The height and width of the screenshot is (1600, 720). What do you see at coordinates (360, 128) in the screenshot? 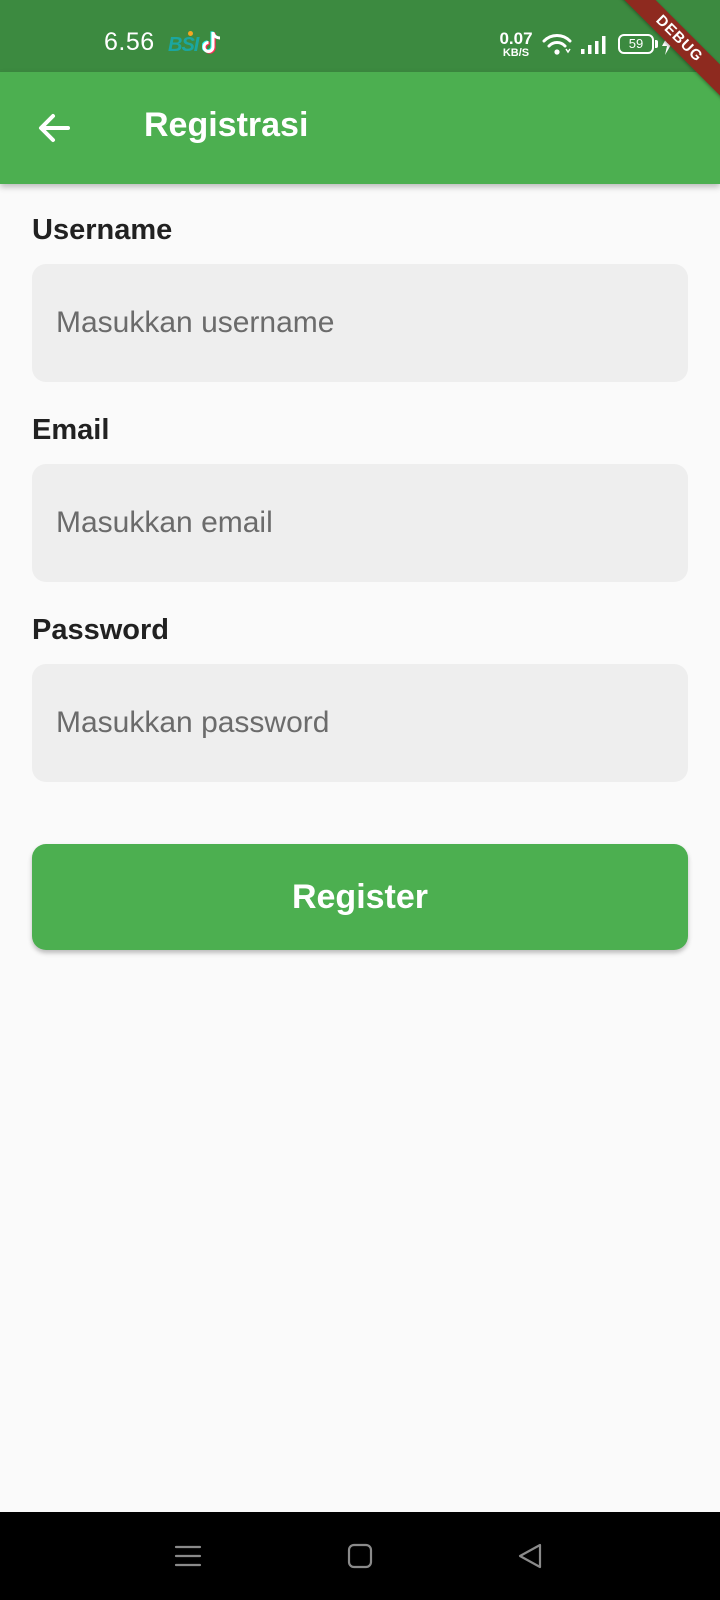
I see `app-bar: Registrasi` at bounding box center [360, 128].